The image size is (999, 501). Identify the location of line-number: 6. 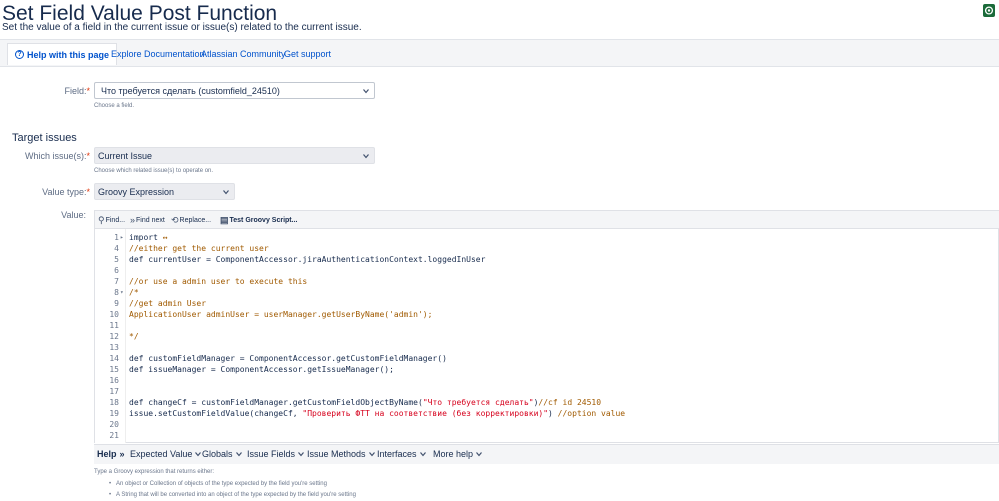
(116, 270).